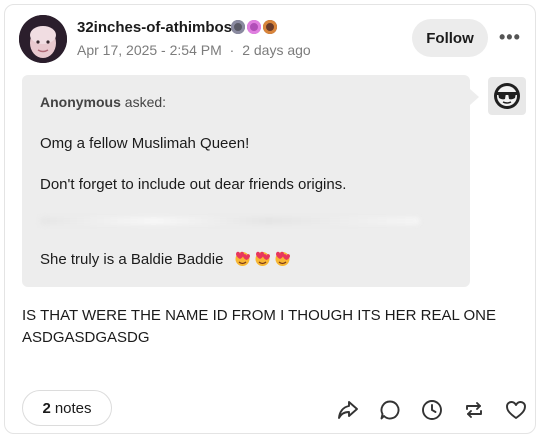  Describe the element at coordinates (145, 102) in the screenshot. I see `asked-label: asked:` at that location.